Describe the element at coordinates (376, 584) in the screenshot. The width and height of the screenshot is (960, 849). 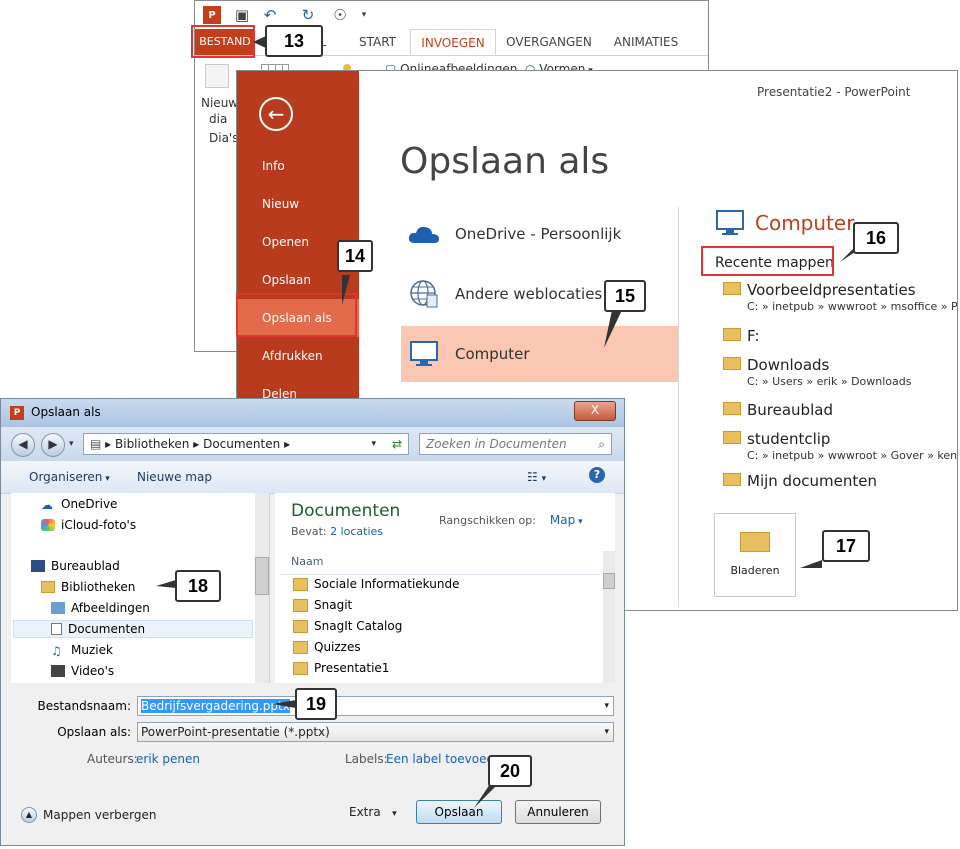
I see `file-row: Sociale Informatiekunde` at that location.